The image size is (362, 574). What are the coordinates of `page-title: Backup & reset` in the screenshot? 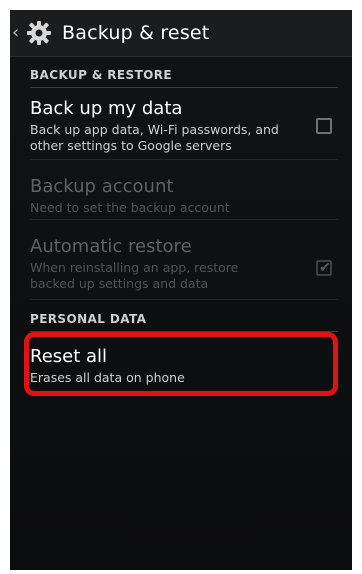 It's located at (136, 33).